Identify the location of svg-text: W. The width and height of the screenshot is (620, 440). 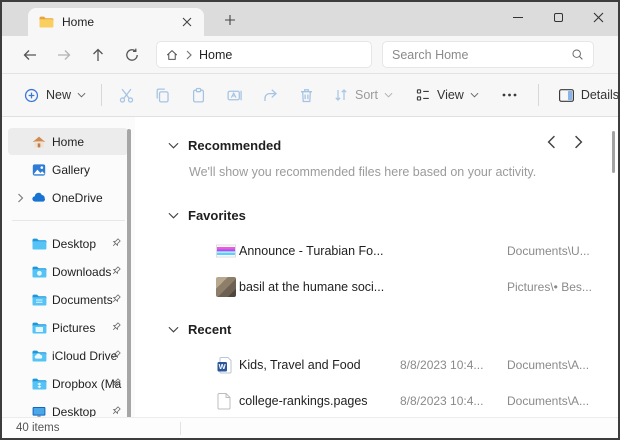
(223, 366).